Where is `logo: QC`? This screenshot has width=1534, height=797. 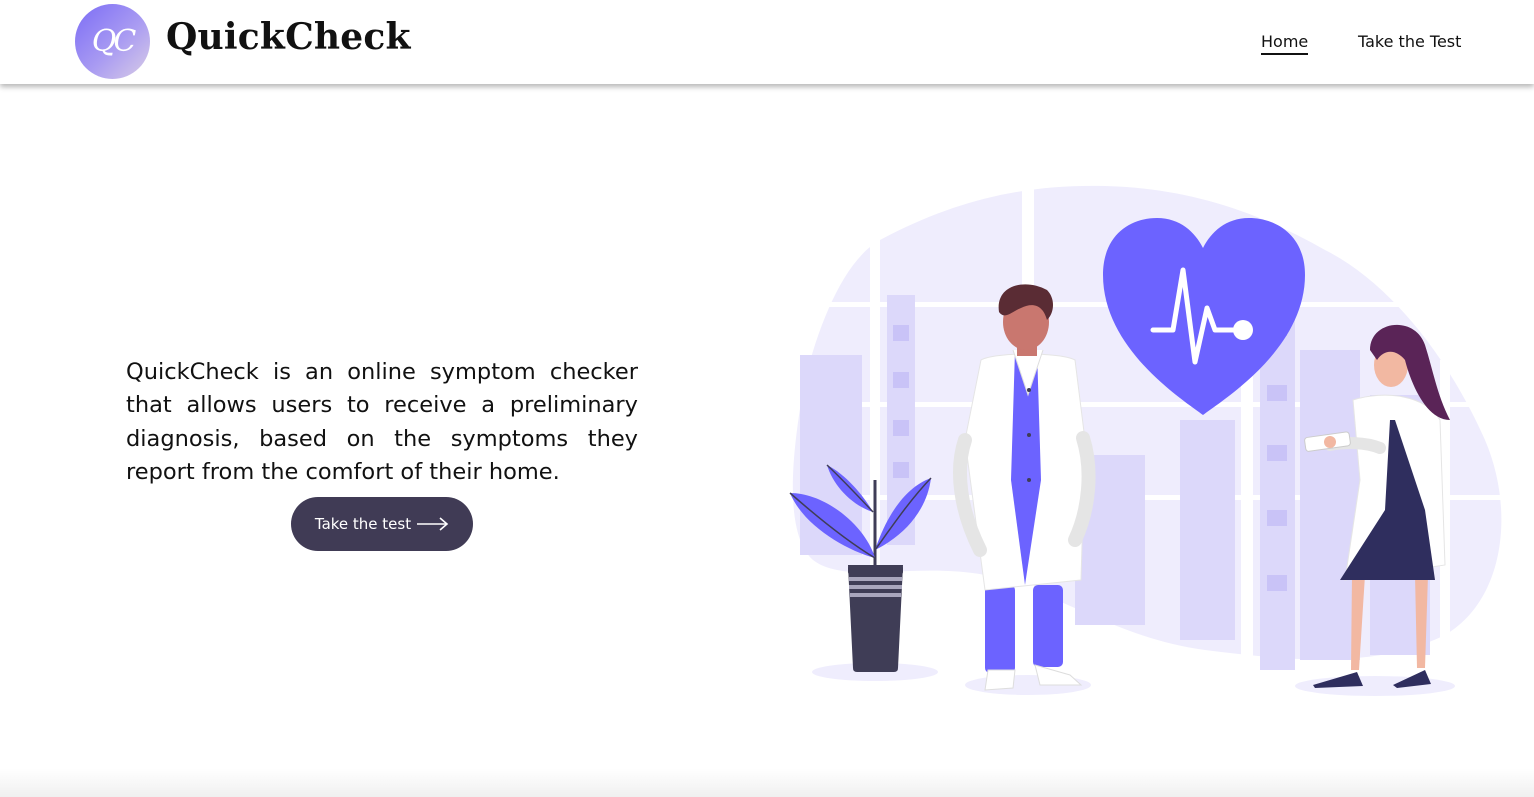
logo: QC is located at coordinates (112, 41).